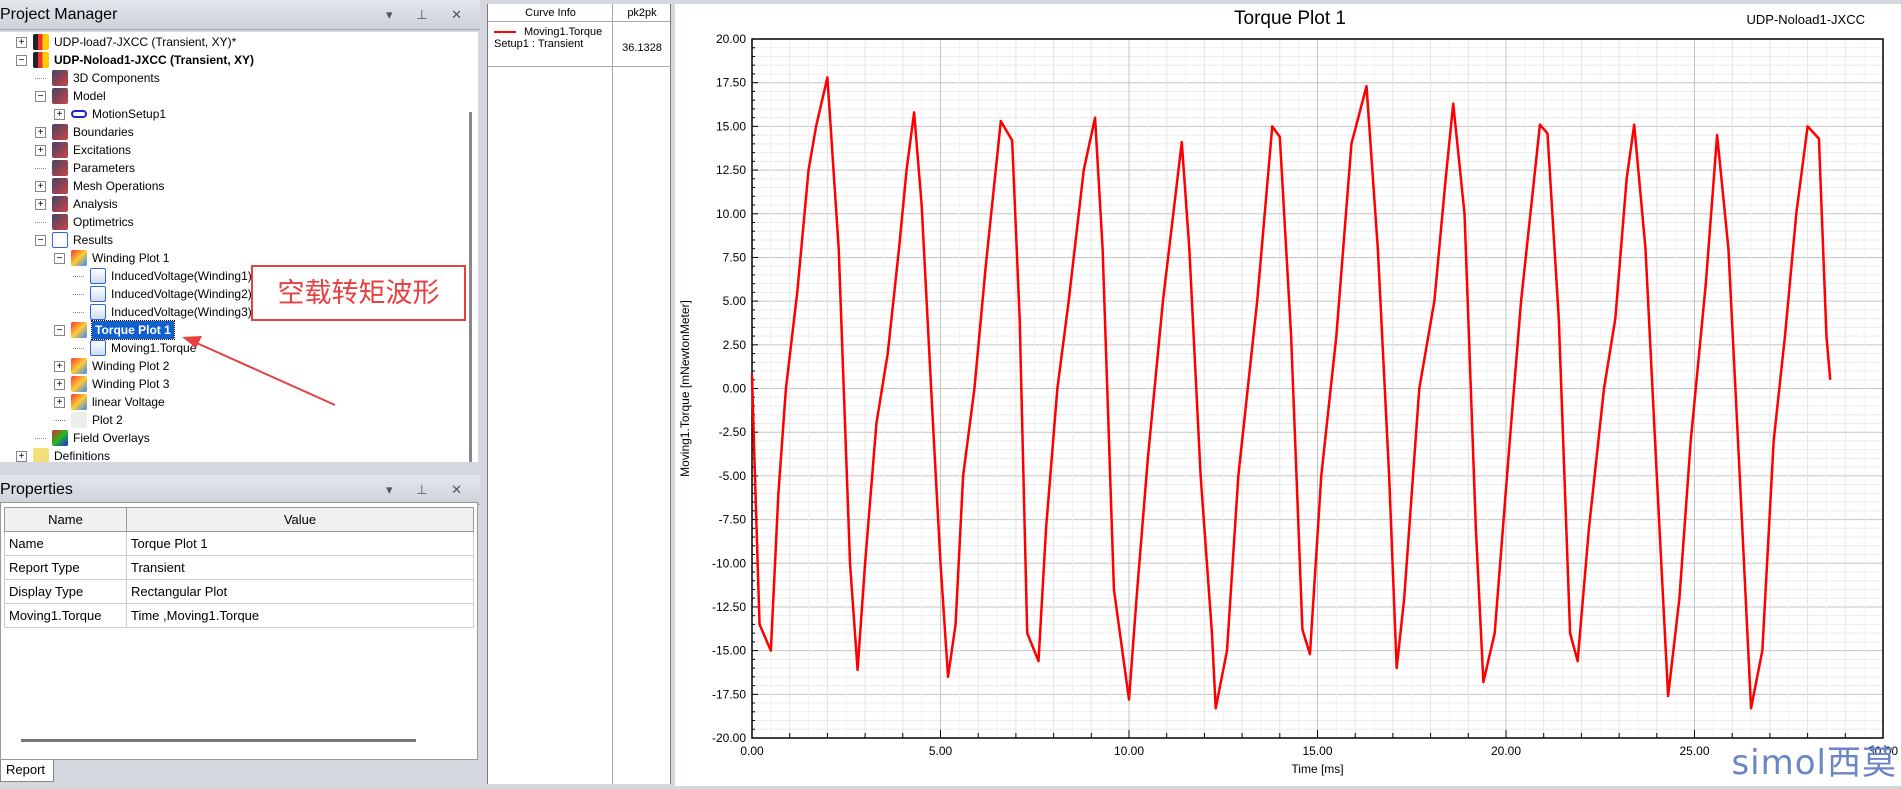 The height and width of the screenshot is (789, 1901). I want to click on y-tick-label: -10.00, so click(729, 563).